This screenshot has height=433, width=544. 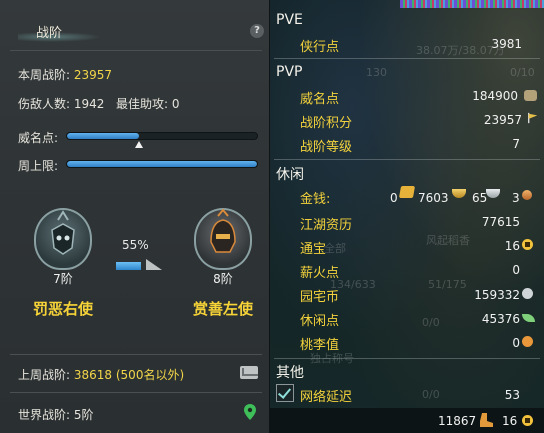 I want to click on best-assist-row: 最佳助攻: 0, so click(x=148, y=103).